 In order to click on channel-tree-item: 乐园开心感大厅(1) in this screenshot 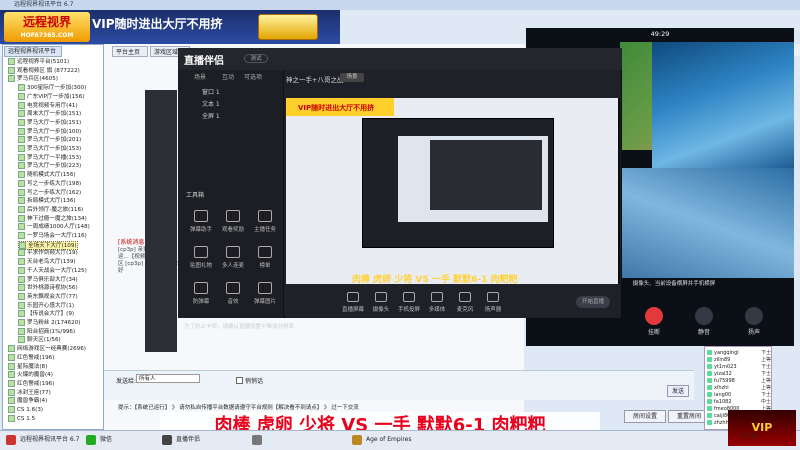, I will do `click(46, 305)`.